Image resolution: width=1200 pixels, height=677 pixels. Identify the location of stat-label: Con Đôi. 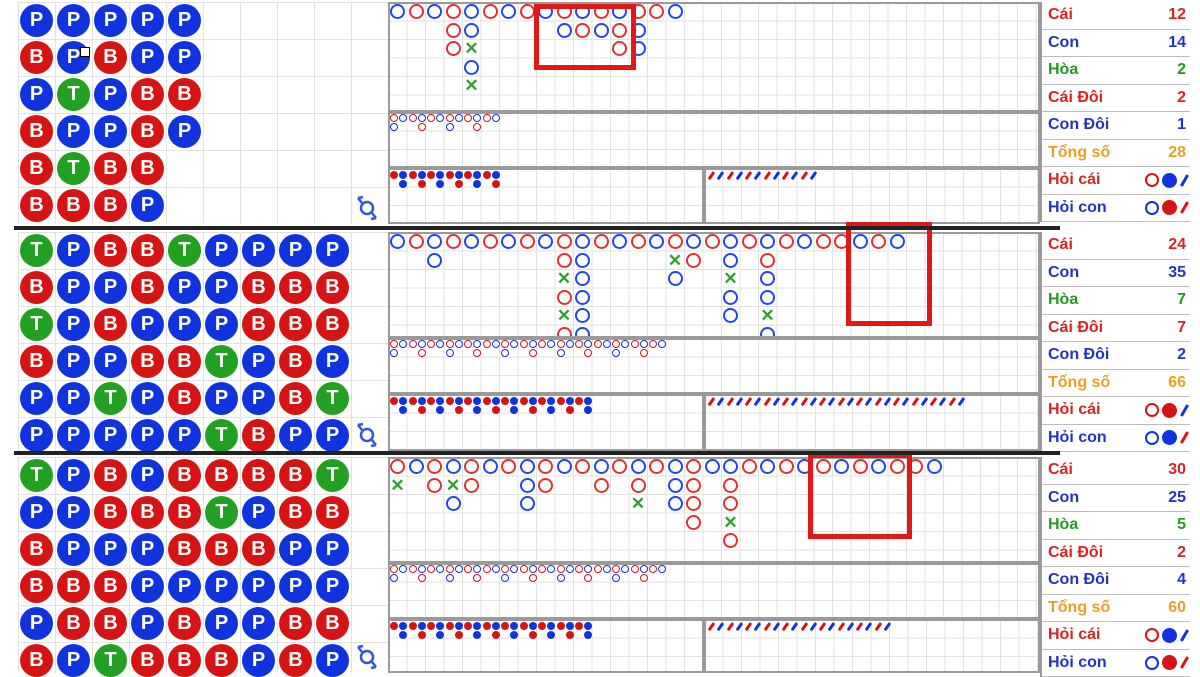
(1078, 125).